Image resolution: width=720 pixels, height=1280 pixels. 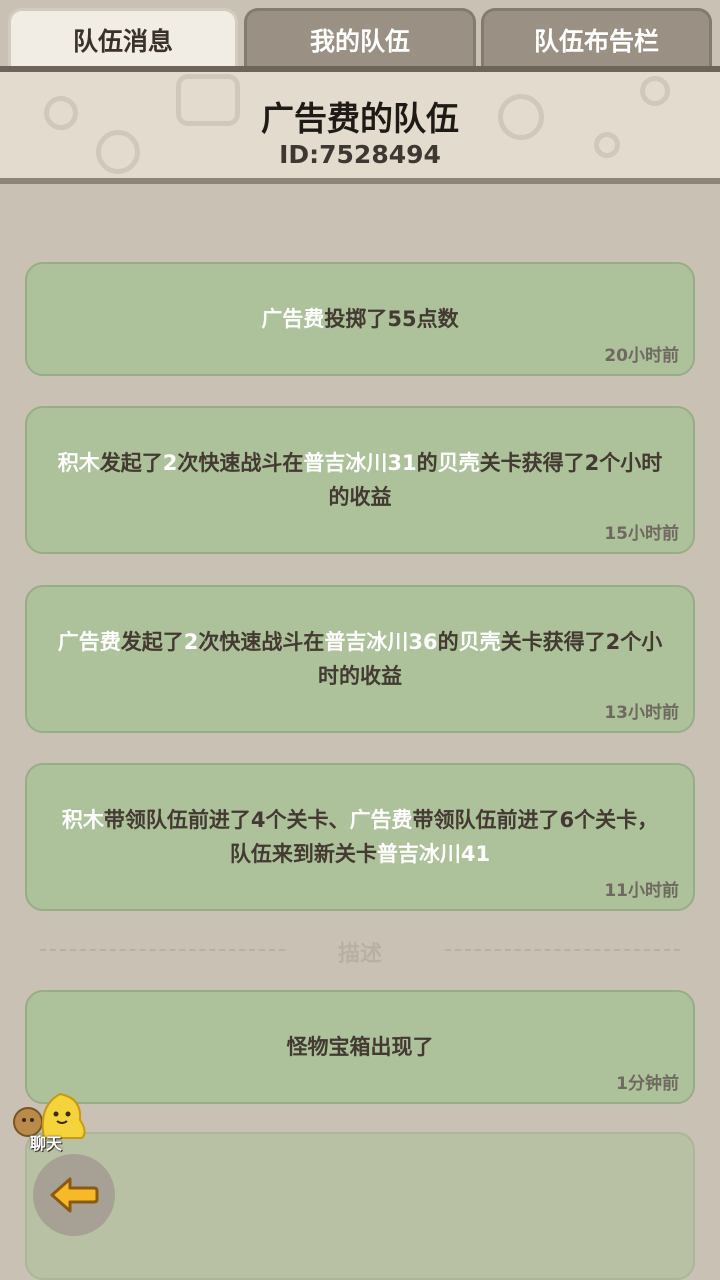 I want to click on team-header: 广告费的队伍 ID:7528494, so click(x=360, y=125).